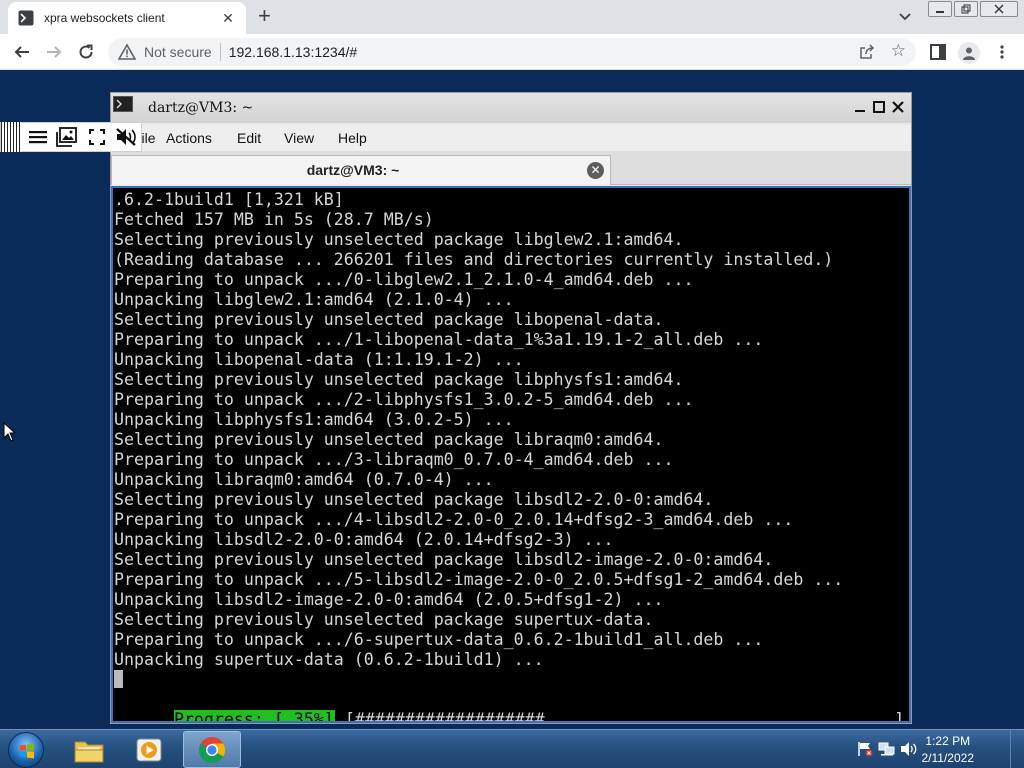  I want to click on new-tab-button: +, so click(264, 16).